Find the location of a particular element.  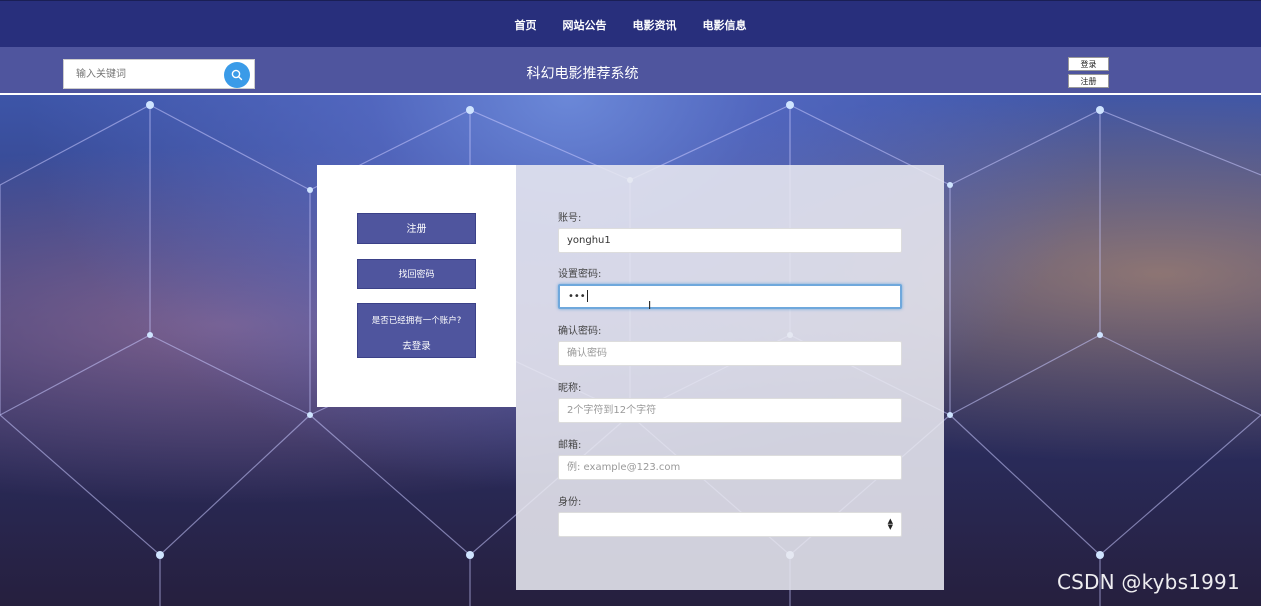

login-button: 登录 is located at coordinates (1088, 64).